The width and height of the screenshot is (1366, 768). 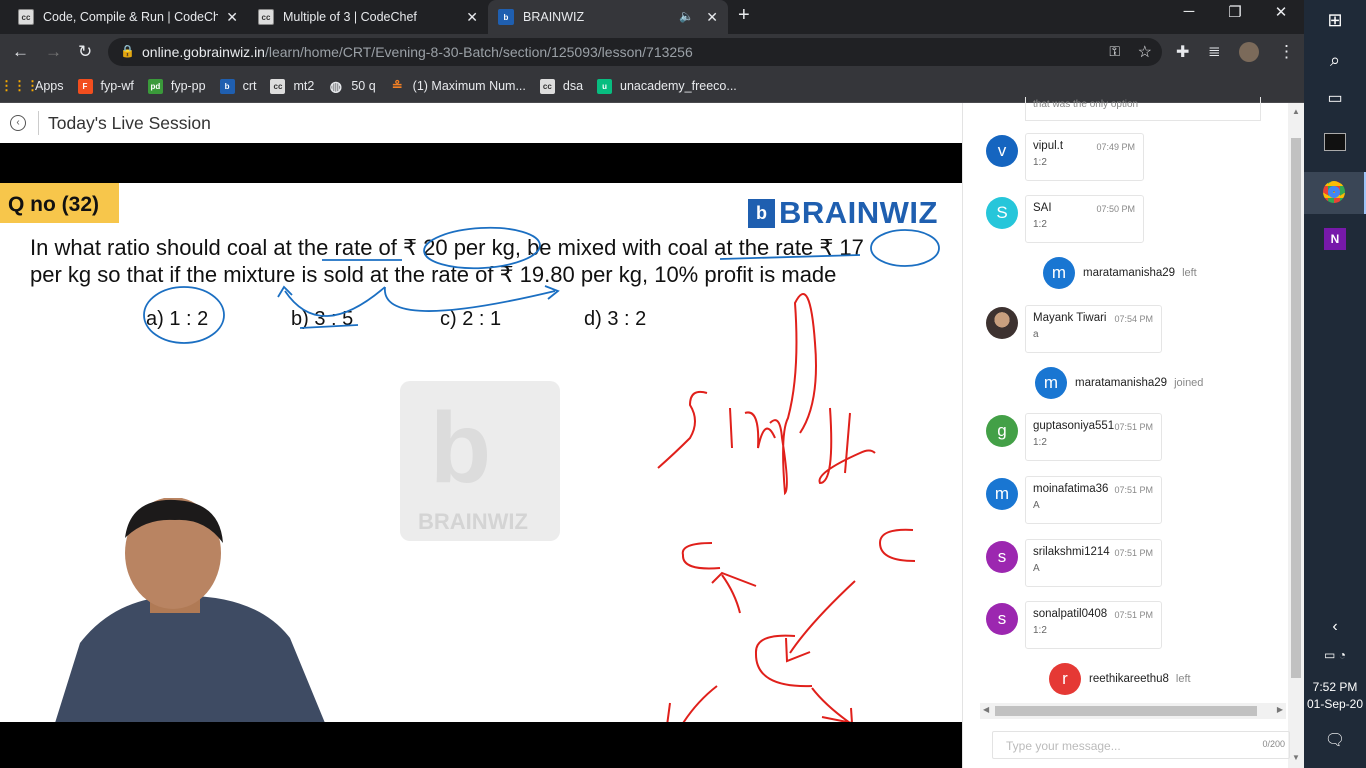 I want to click on apps-grid-icon: ⋮⋮⋮, so click(x=19, y=85).